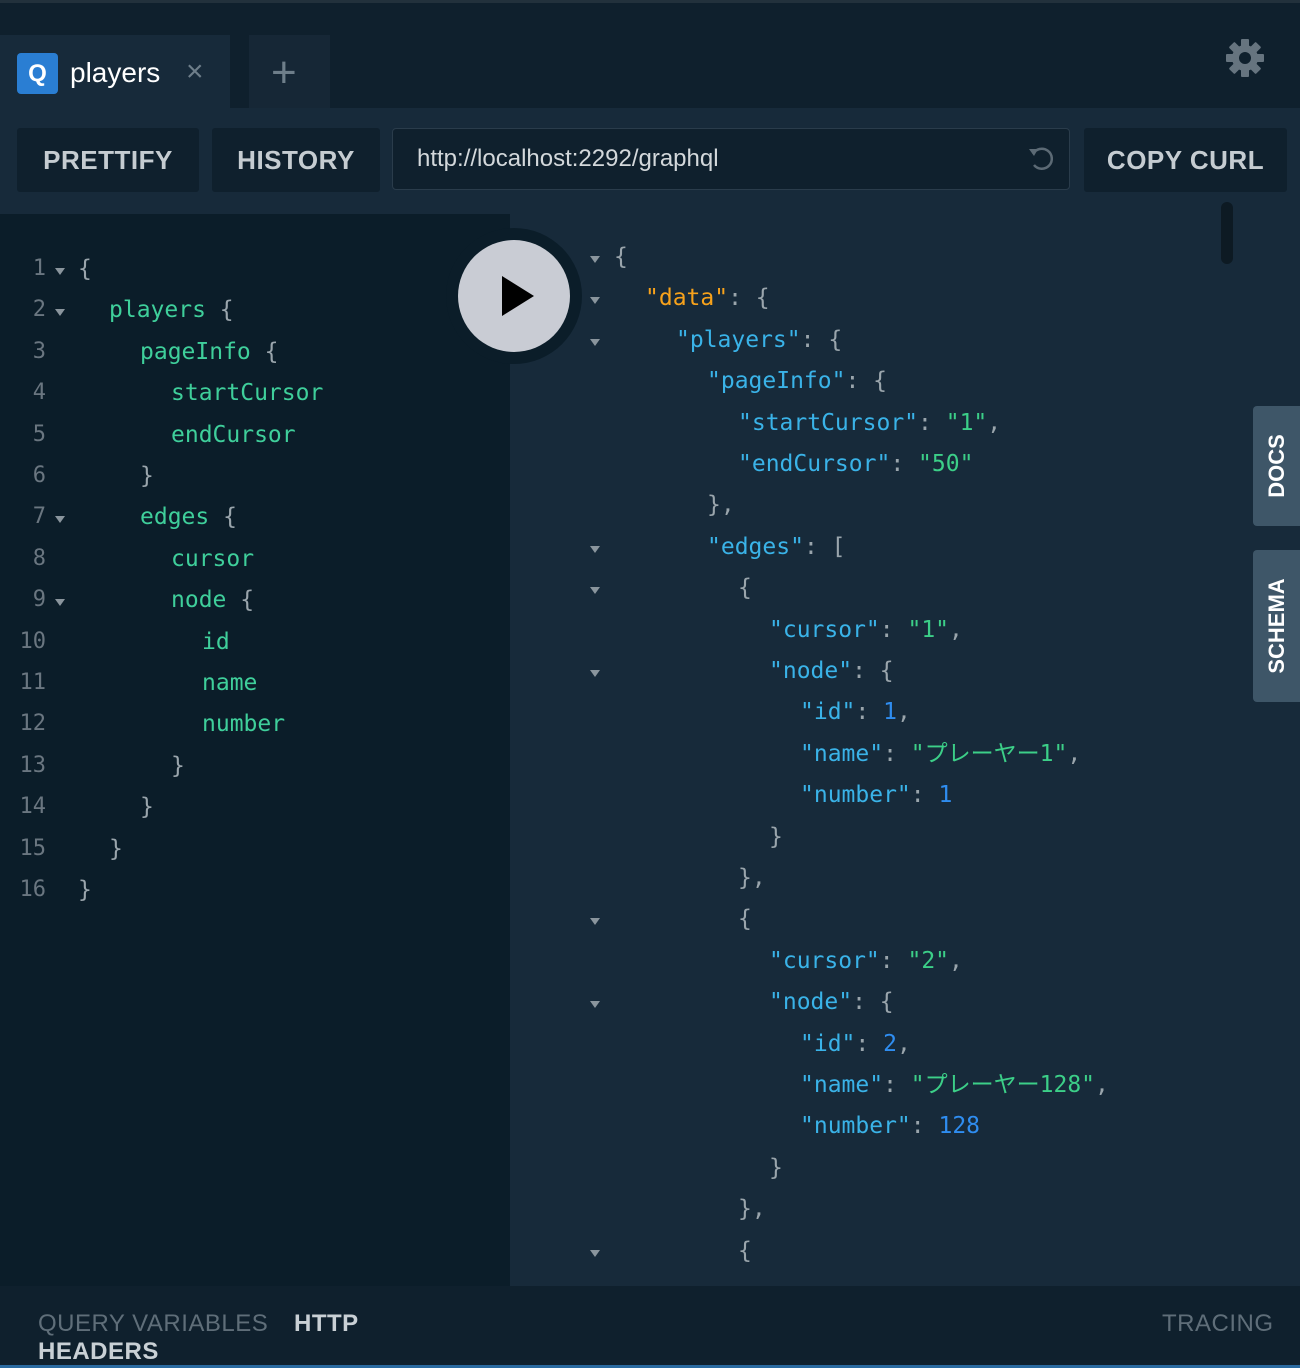  What do you see at coordinates (828, 1043) in the screenshot?
I see `code-token: "id"` at bounding box center [828, 1043].